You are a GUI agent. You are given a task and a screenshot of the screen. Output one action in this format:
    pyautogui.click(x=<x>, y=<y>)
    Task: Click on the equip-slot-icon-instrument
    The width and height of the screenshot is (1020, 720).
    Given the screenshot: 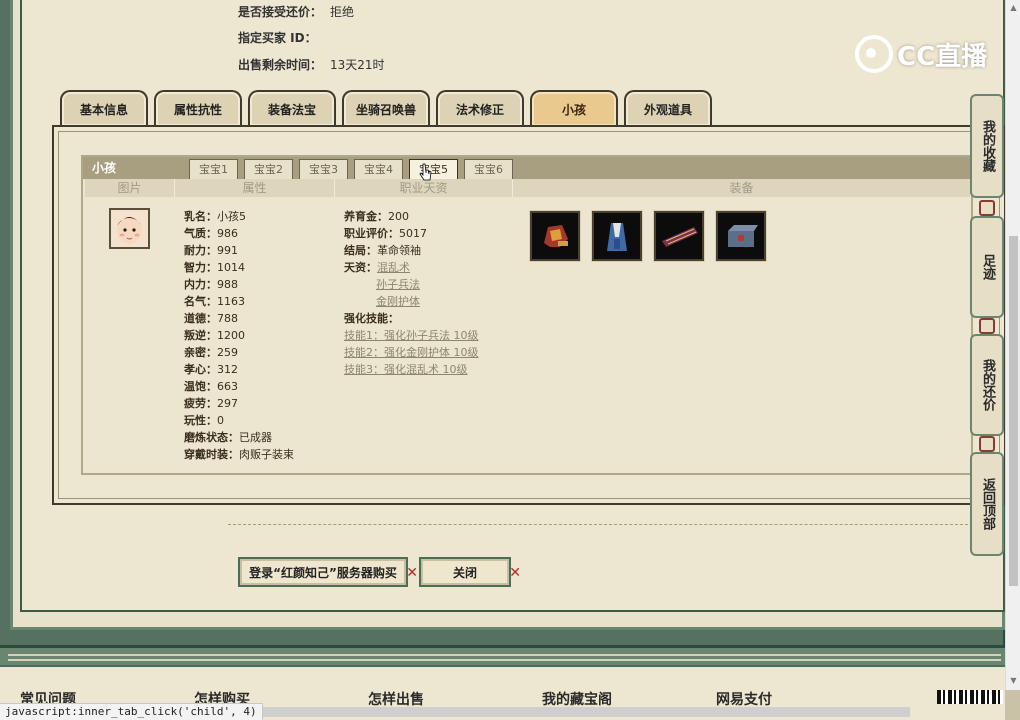 What is the action you would take?
    pyautogui.click(x=679, y=236)
    